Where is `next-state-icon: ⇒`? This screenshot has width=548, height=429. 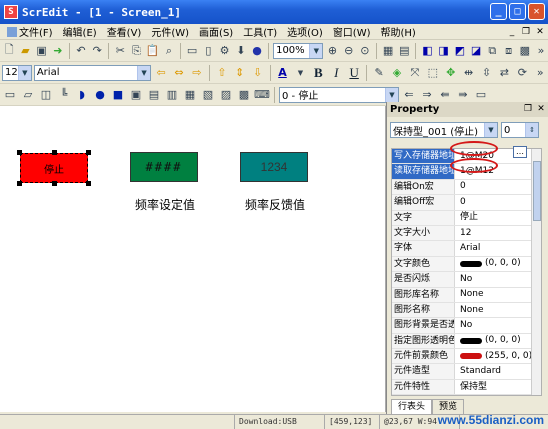
next-state-icon: ⇒ is located at coordinates (427, 95).